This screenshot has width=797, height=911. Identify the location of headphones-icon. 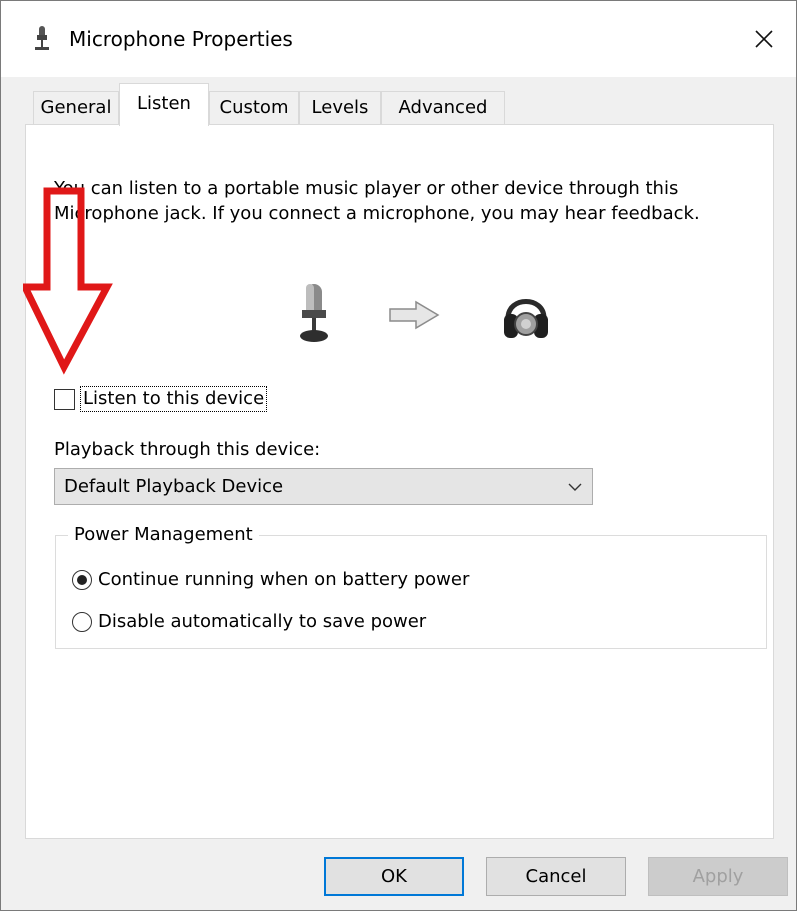
(526, 318).